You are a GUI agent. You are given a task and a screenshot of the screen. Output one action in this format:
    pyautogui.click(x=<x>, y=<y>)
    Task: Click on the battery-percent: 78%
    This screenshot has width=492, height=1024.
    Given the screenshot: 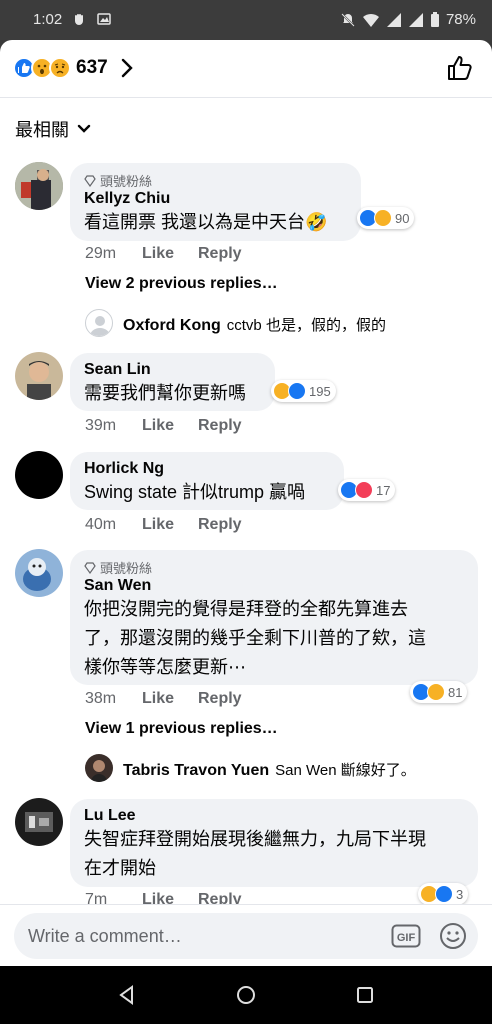 What is the action you would take?
    pyautogui.click(x=460, y=19)
    